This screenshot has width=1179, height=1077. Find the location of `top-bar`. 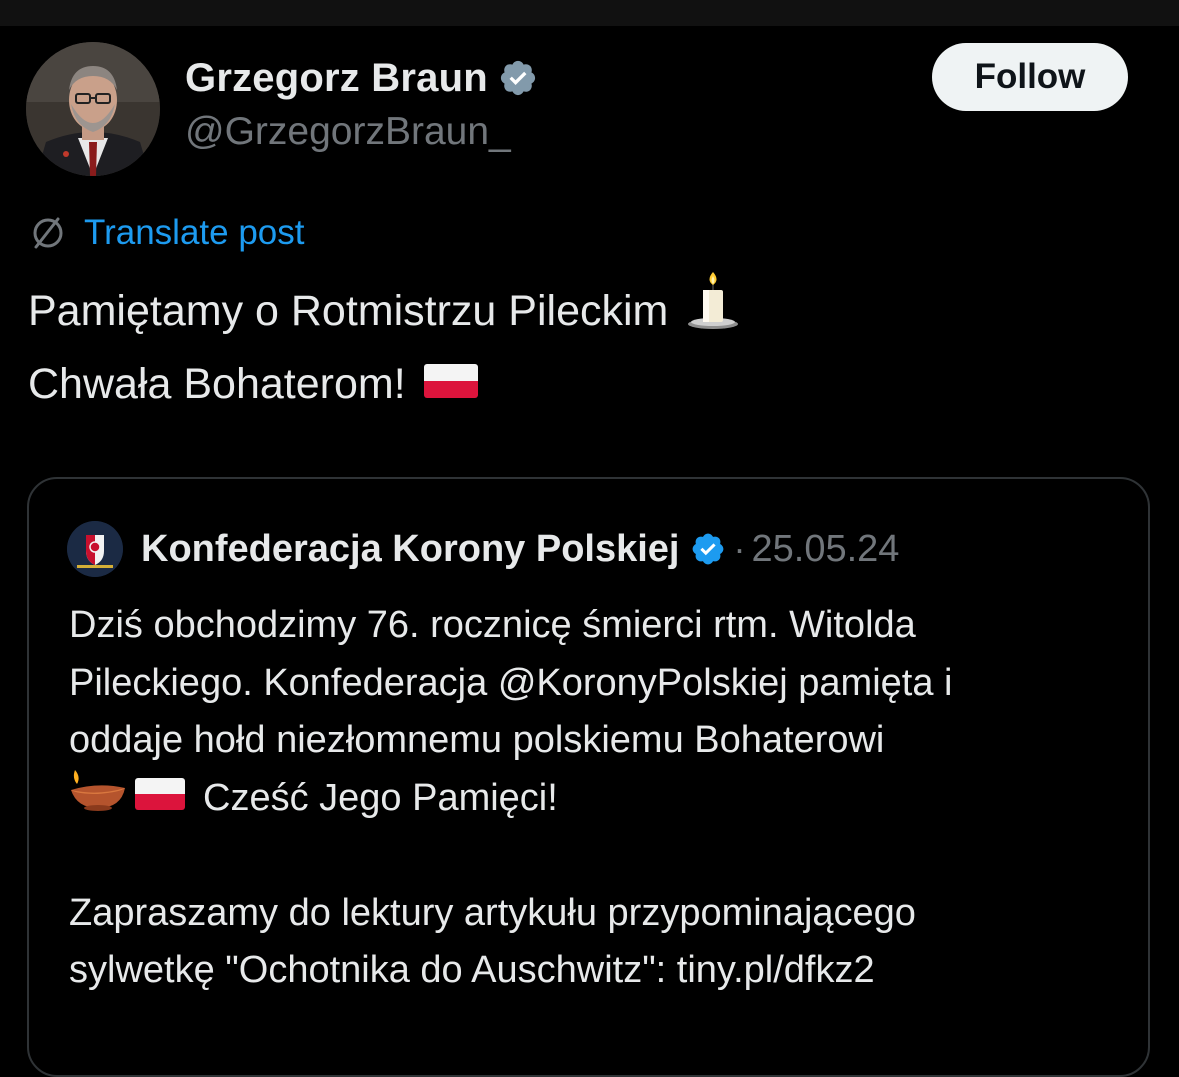

top-bar is located at coordinates (589, 13).